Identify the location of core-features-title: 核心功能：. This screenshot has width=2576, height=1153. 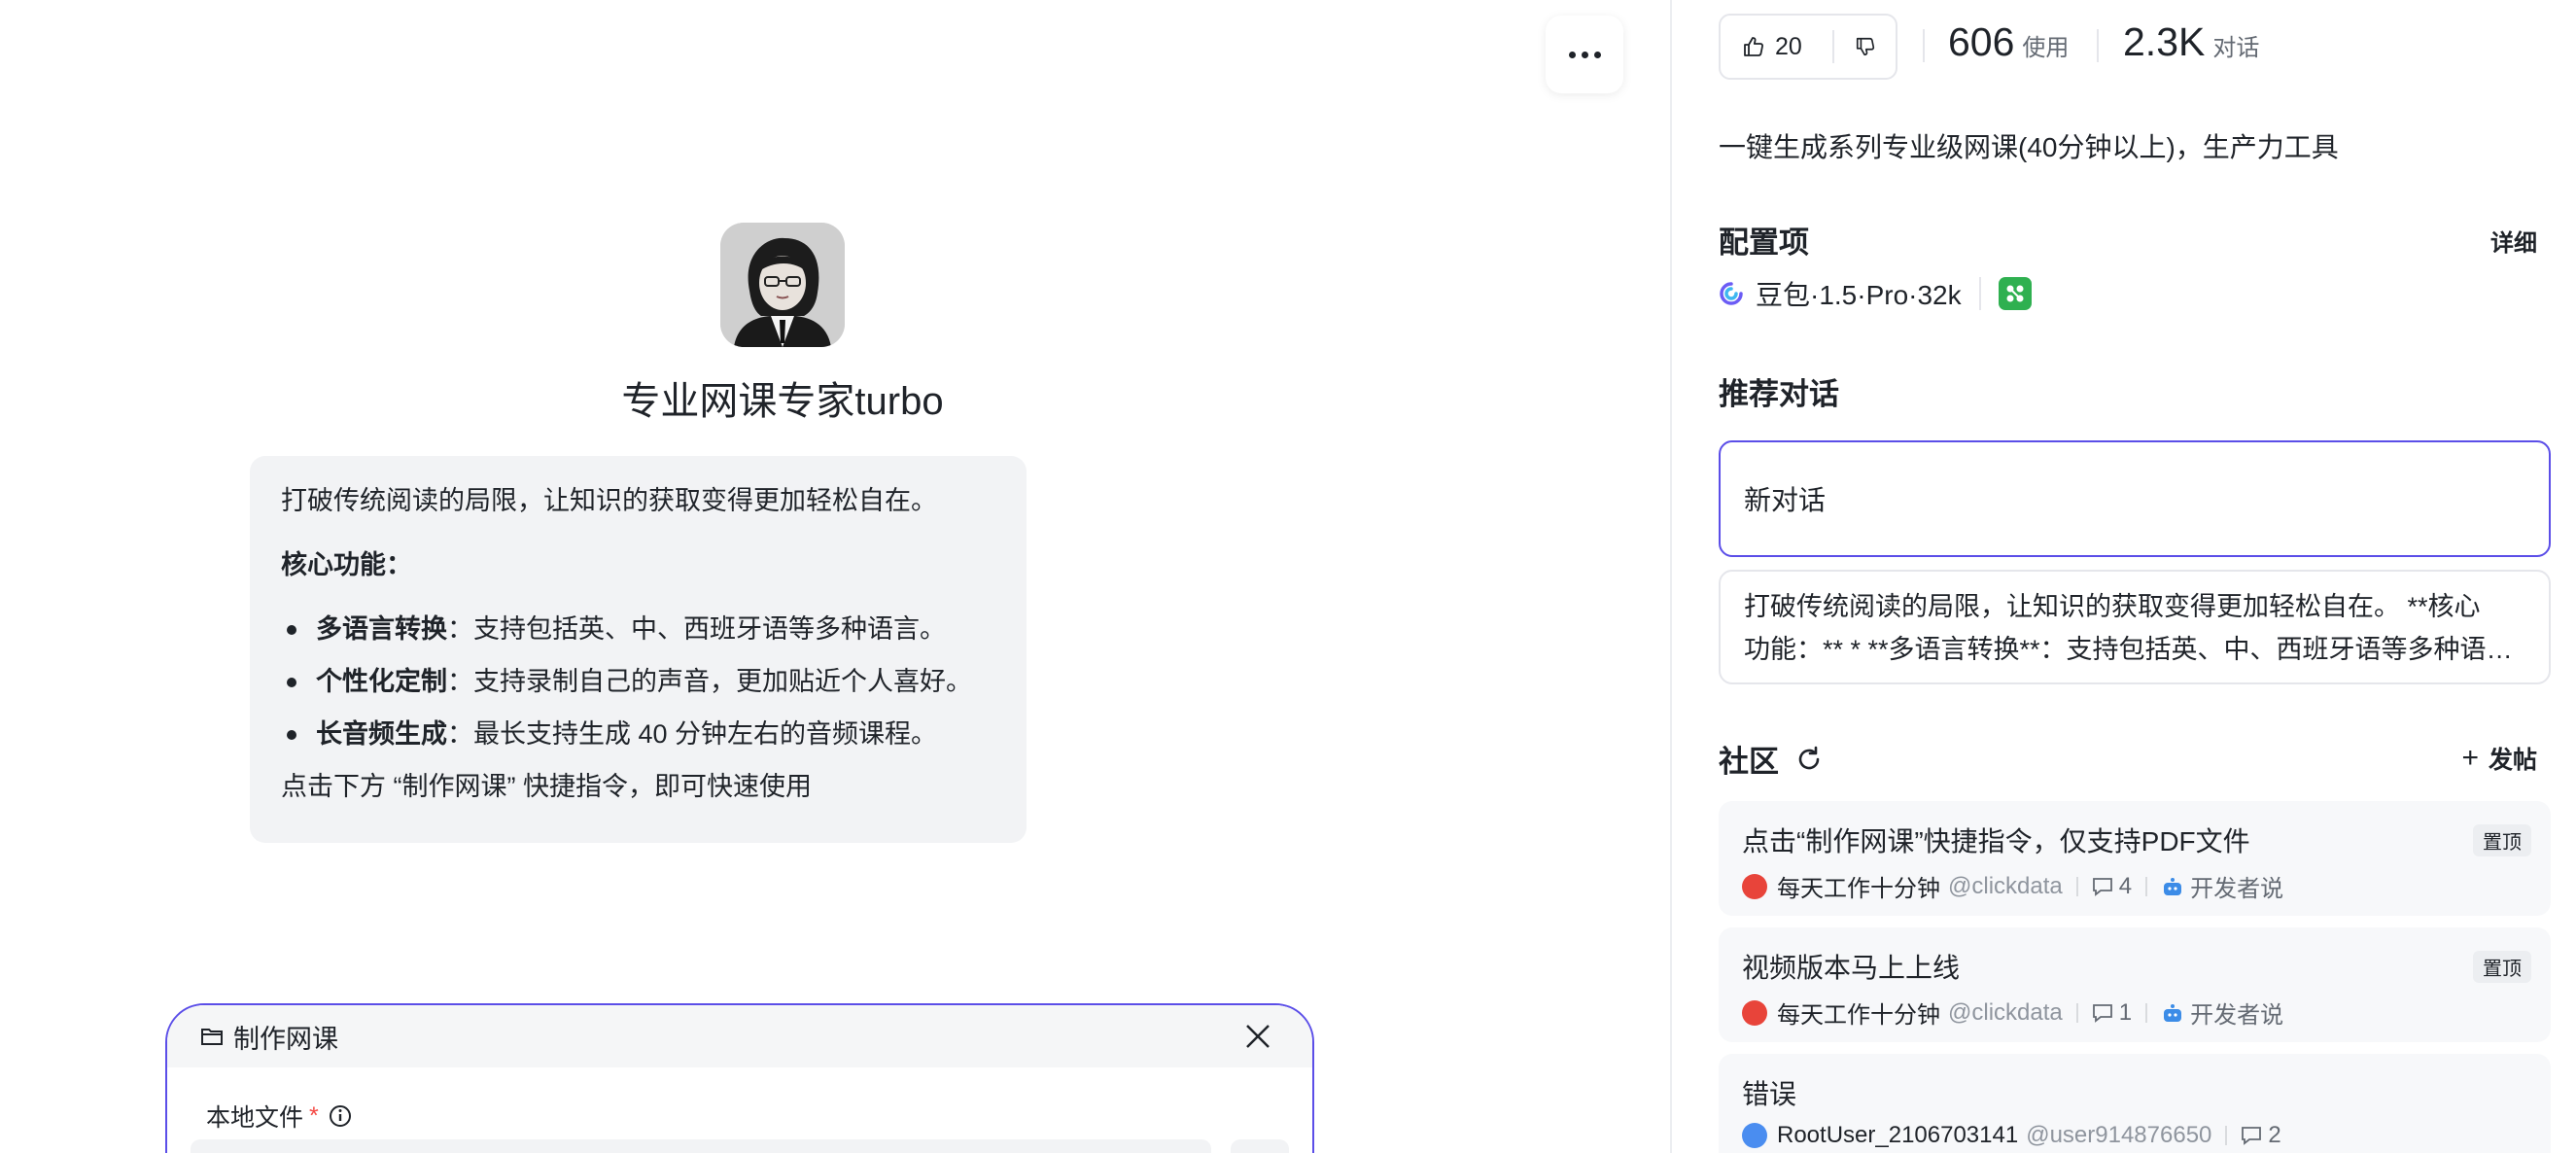
(346, 564).